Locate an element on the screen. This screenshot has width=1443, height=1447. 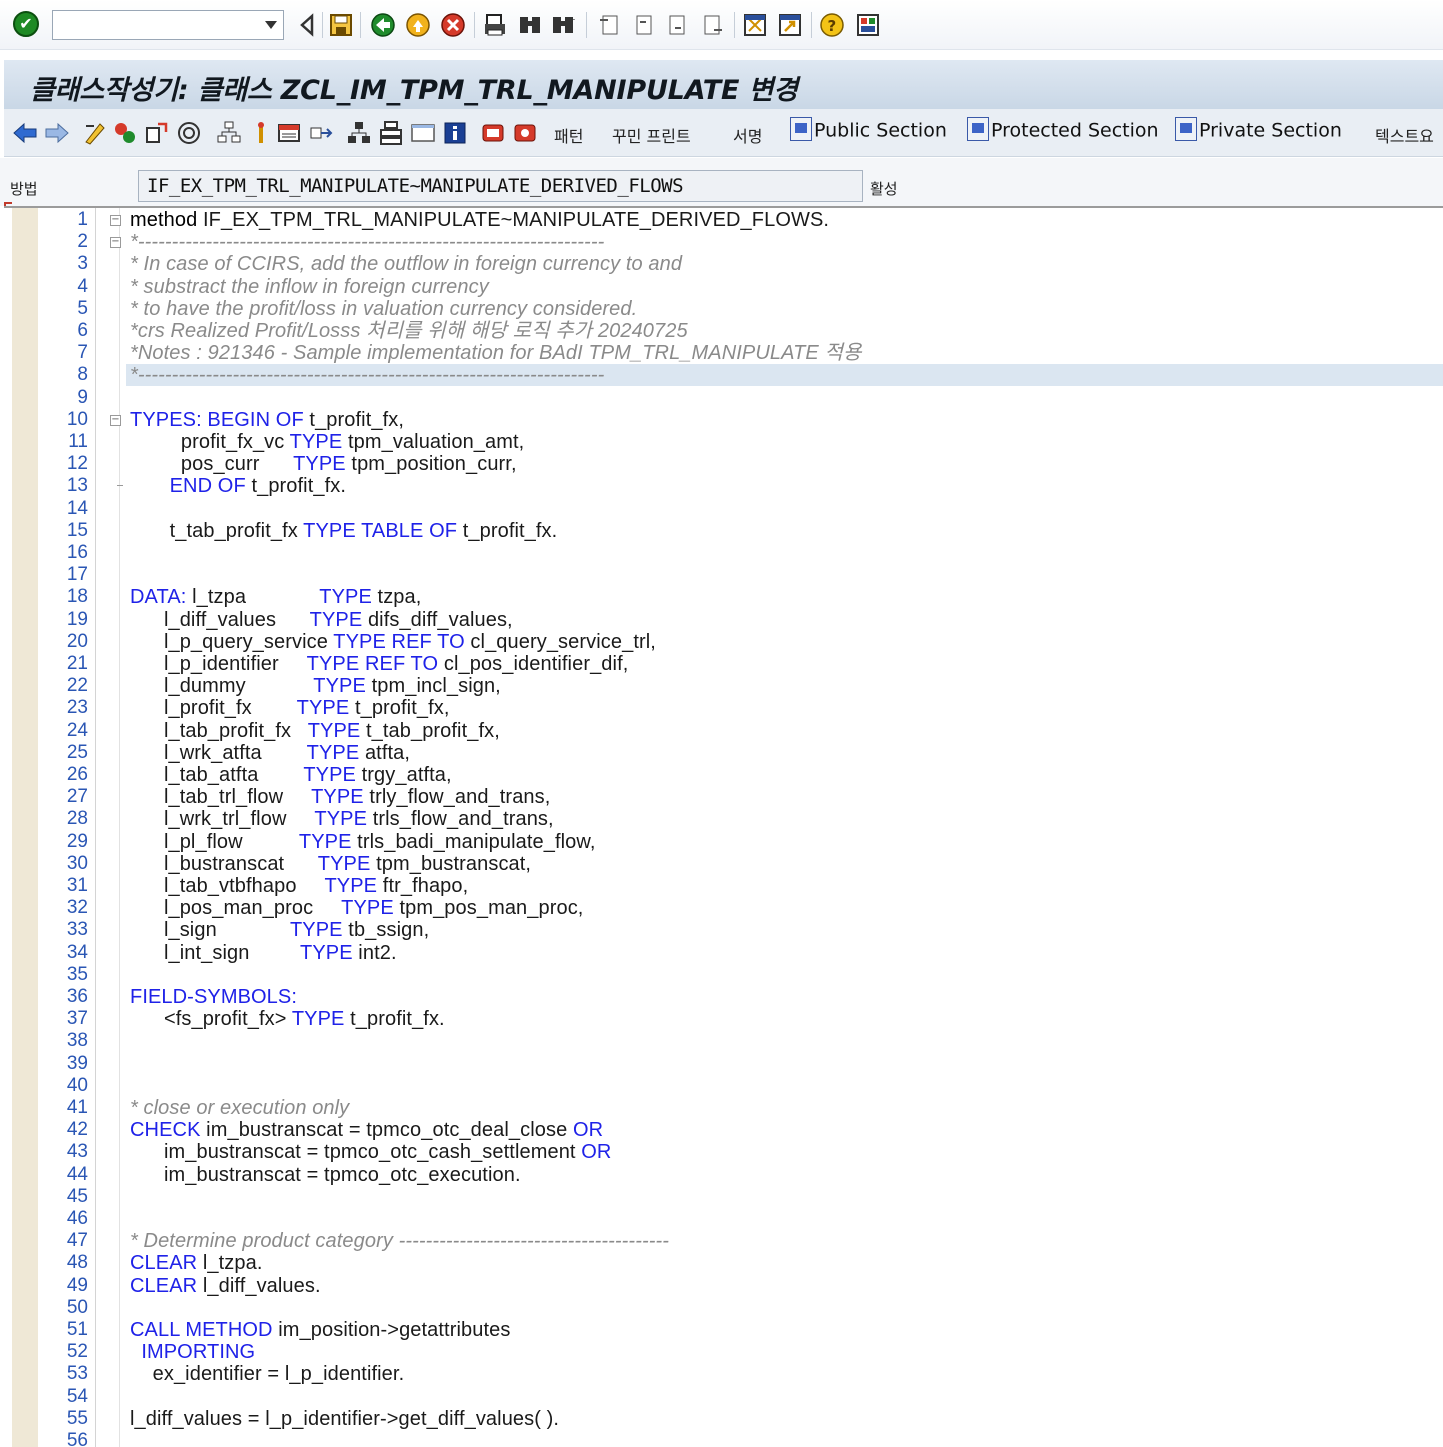
code-line: 10 − TYPES: BEGIN OF t_profit_fx, is located at coordinates (723, 420).